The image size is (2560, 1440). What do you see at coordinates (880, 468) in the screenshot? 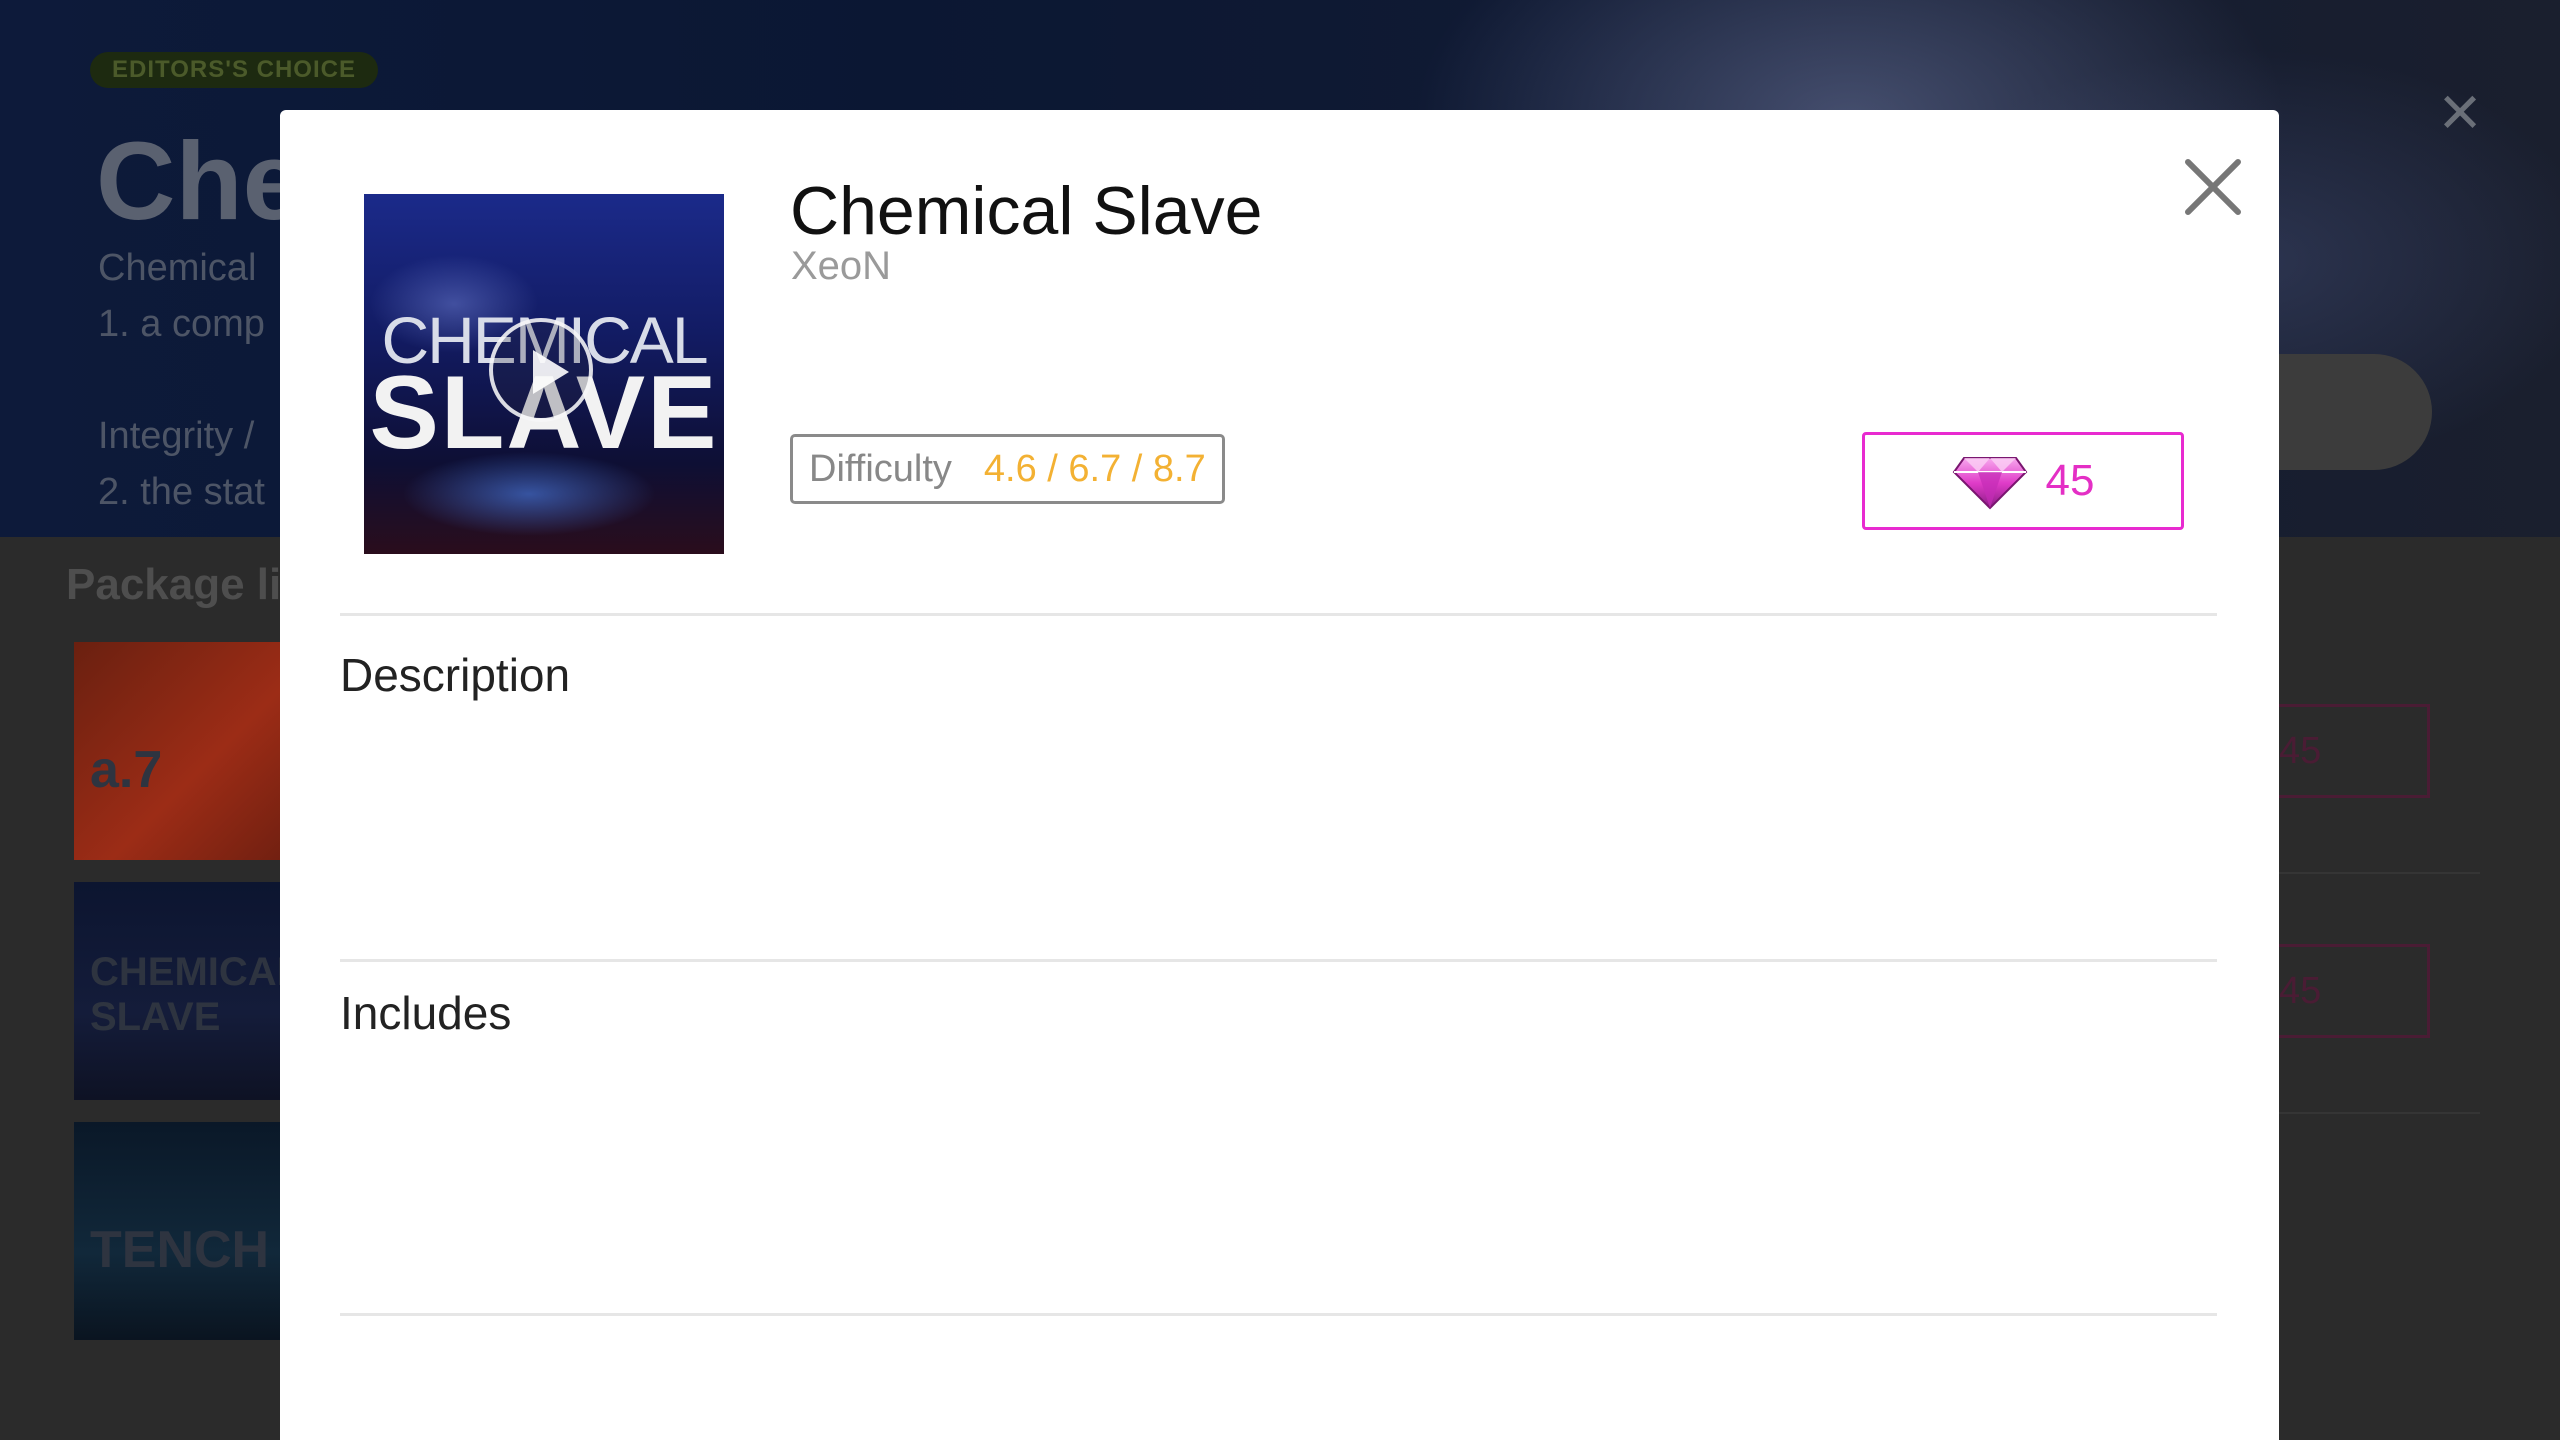
I see `difficulty-label: Difficulty` at bounding box center [880, 468].